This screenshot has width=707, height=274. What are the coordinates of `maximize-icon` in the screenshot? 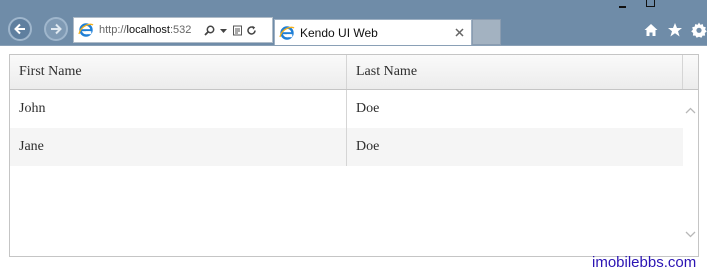 It's located at (650, 3).